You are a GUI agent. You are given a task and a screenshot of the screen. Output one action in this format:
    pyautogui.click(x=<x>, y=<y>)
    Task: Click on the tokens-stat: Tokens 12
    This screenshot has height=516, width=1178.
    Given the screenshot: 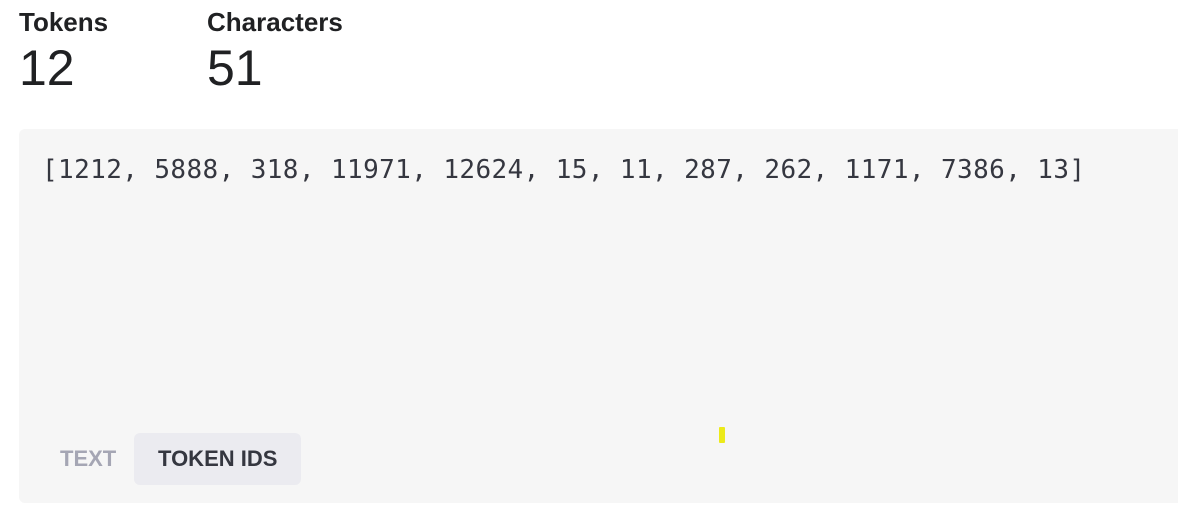 What is the action you would take?
    pyautogui.click(x=113, y=51)
    